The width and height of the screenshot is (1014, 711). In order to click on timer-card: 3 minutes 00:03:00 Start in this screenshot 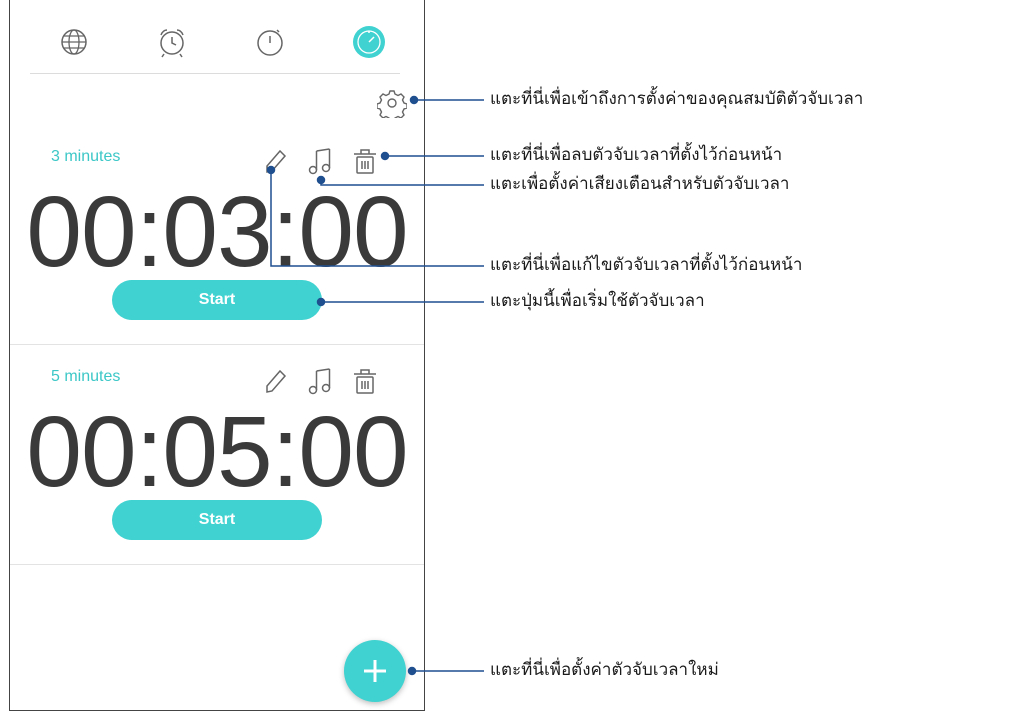, I will do `click(217, 237)`.